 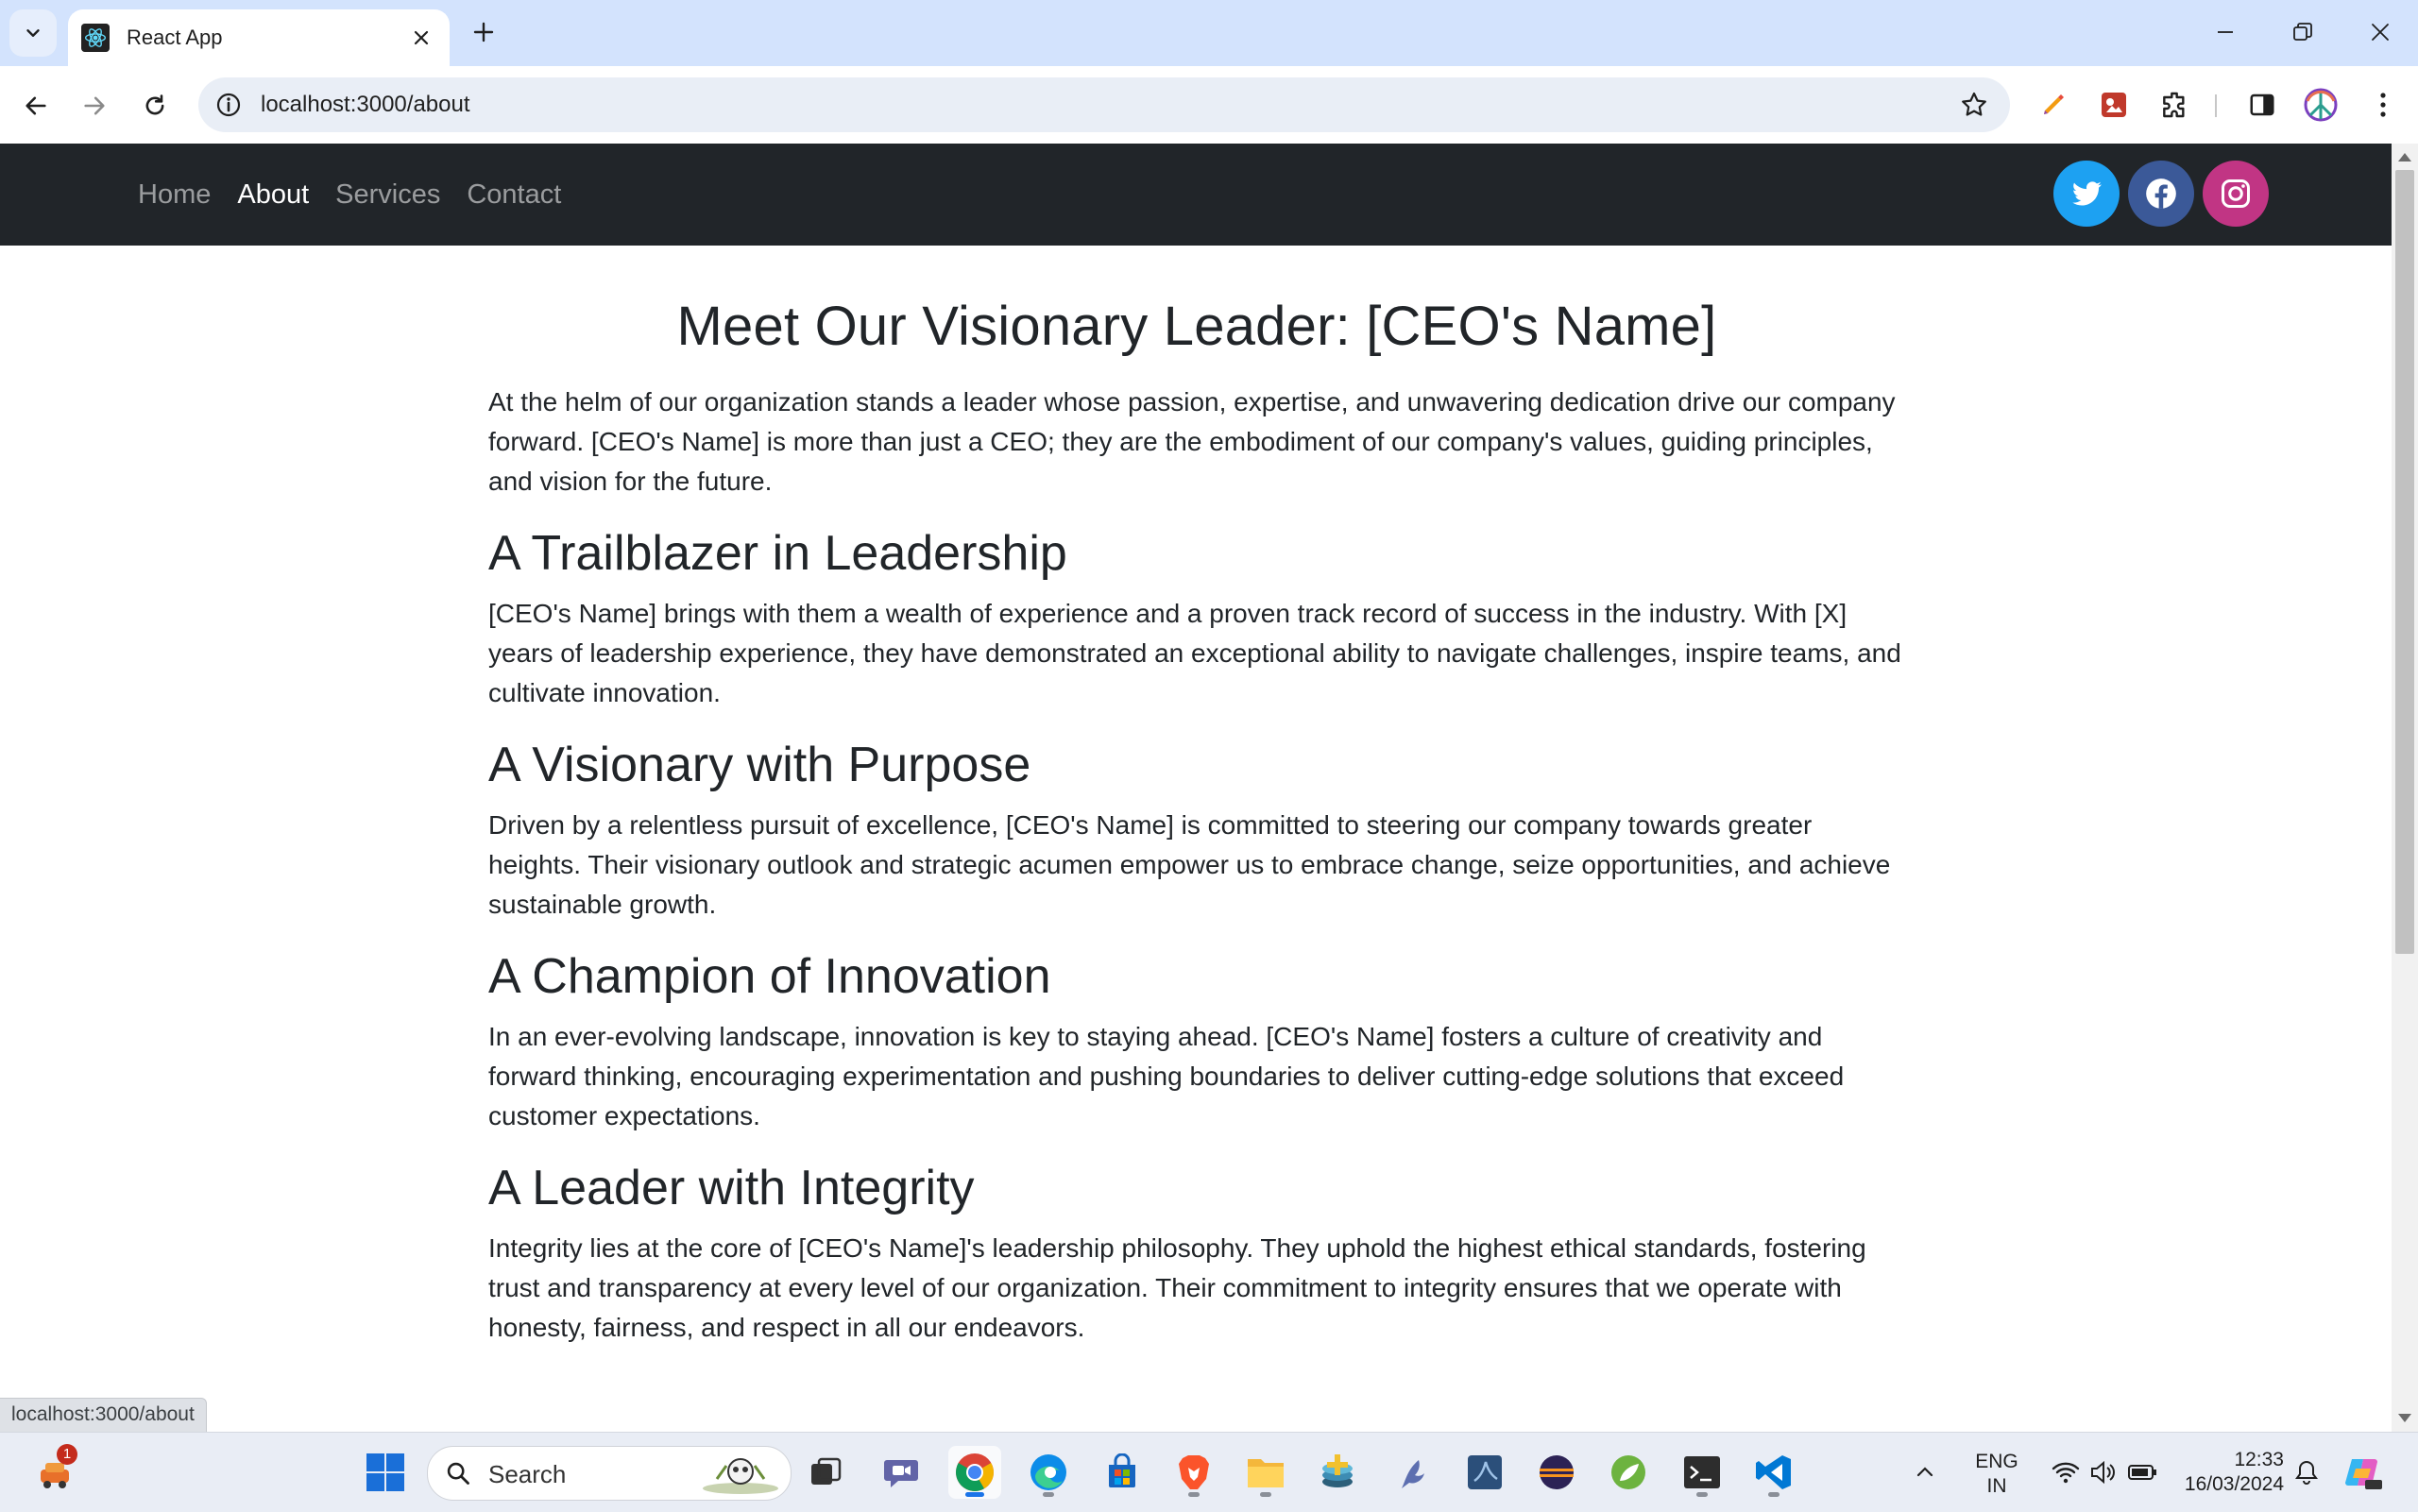 I want to click on show-hidden-icons-button, so click(x=1925, y=1472).